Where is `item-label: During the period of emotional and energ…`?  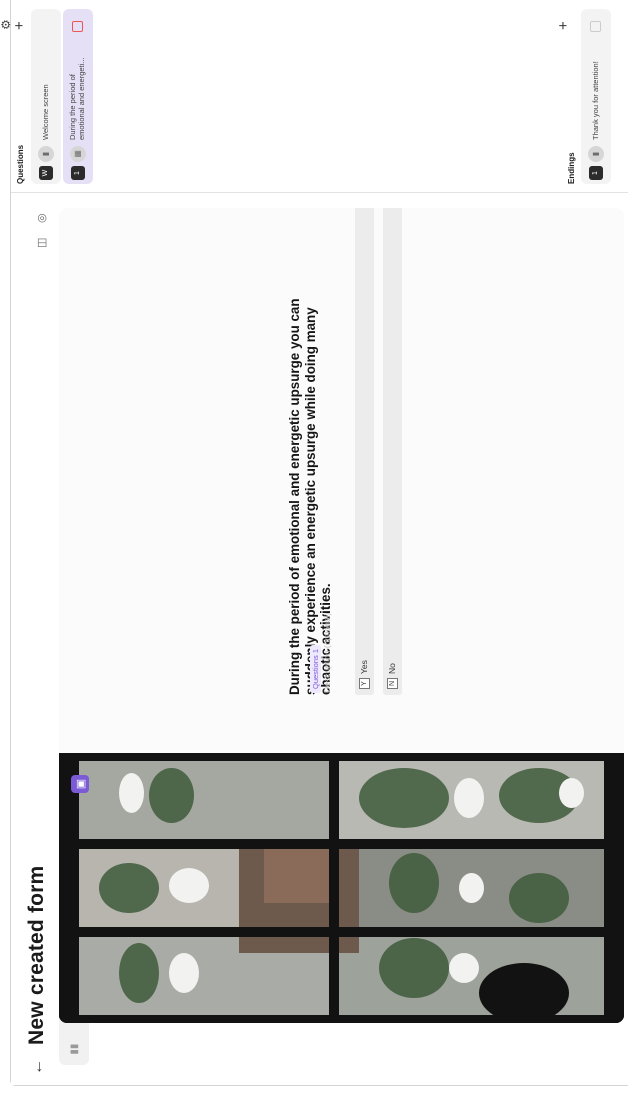
item-label: During the period of emotional and energ… is located at coordinates (77, 98).